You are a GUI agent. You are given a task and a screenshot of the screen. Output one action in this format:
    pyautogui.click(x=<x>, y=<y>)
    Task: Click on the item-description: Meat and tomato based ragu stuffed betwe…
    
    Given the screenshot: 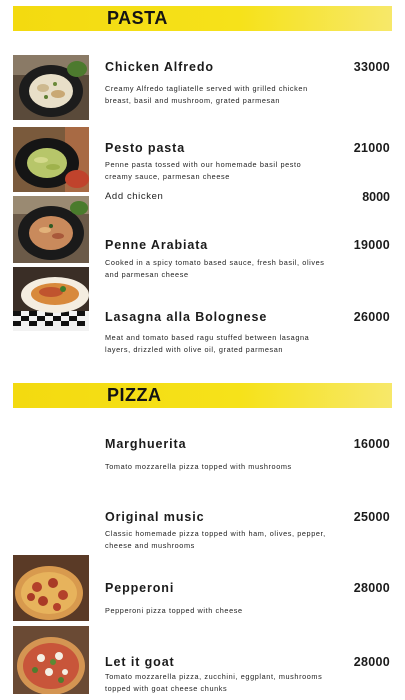 What is the action you would take?
    pyautogui.click(x=207, y=343)
    